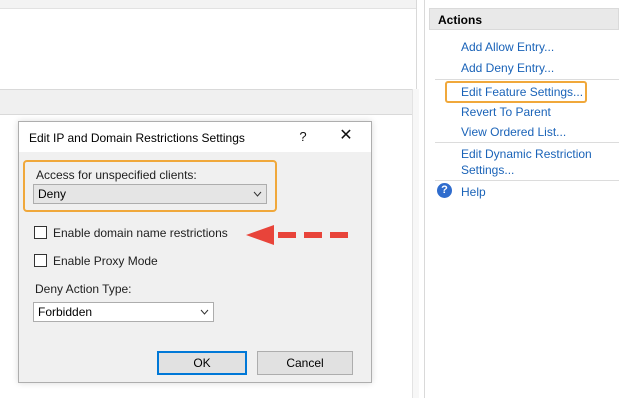 The height and width of the screenshot is (398, 621). What do you see at coordinates (506, 112) in the screenshot?
I see `revert-to-parent-link: Revert To Parent` at bounding box center [506, 112].